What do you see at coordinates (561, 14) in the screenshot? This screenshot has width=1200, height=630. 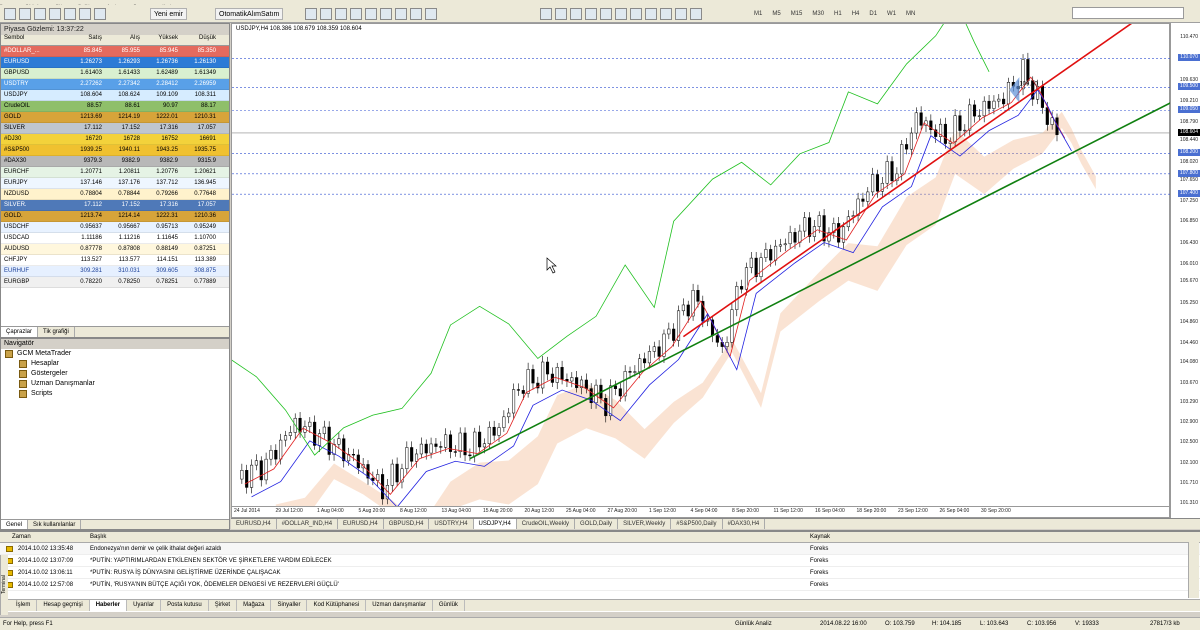 I see `candle-chart-icon` at bounding box center [561, 14].